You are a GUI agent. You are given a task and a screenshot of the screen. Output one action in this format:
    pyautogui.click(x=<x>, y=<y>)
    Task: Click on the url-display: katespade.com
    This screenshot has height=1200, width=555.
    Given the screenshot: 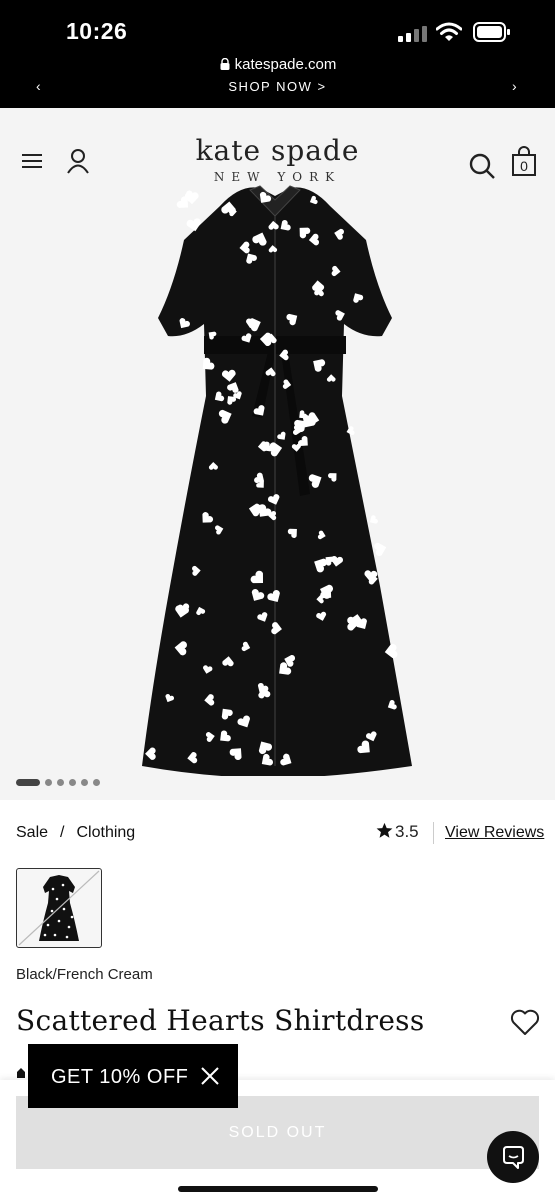 What is the action you would take?
    pyautogui.click(x=277, y=64)
    